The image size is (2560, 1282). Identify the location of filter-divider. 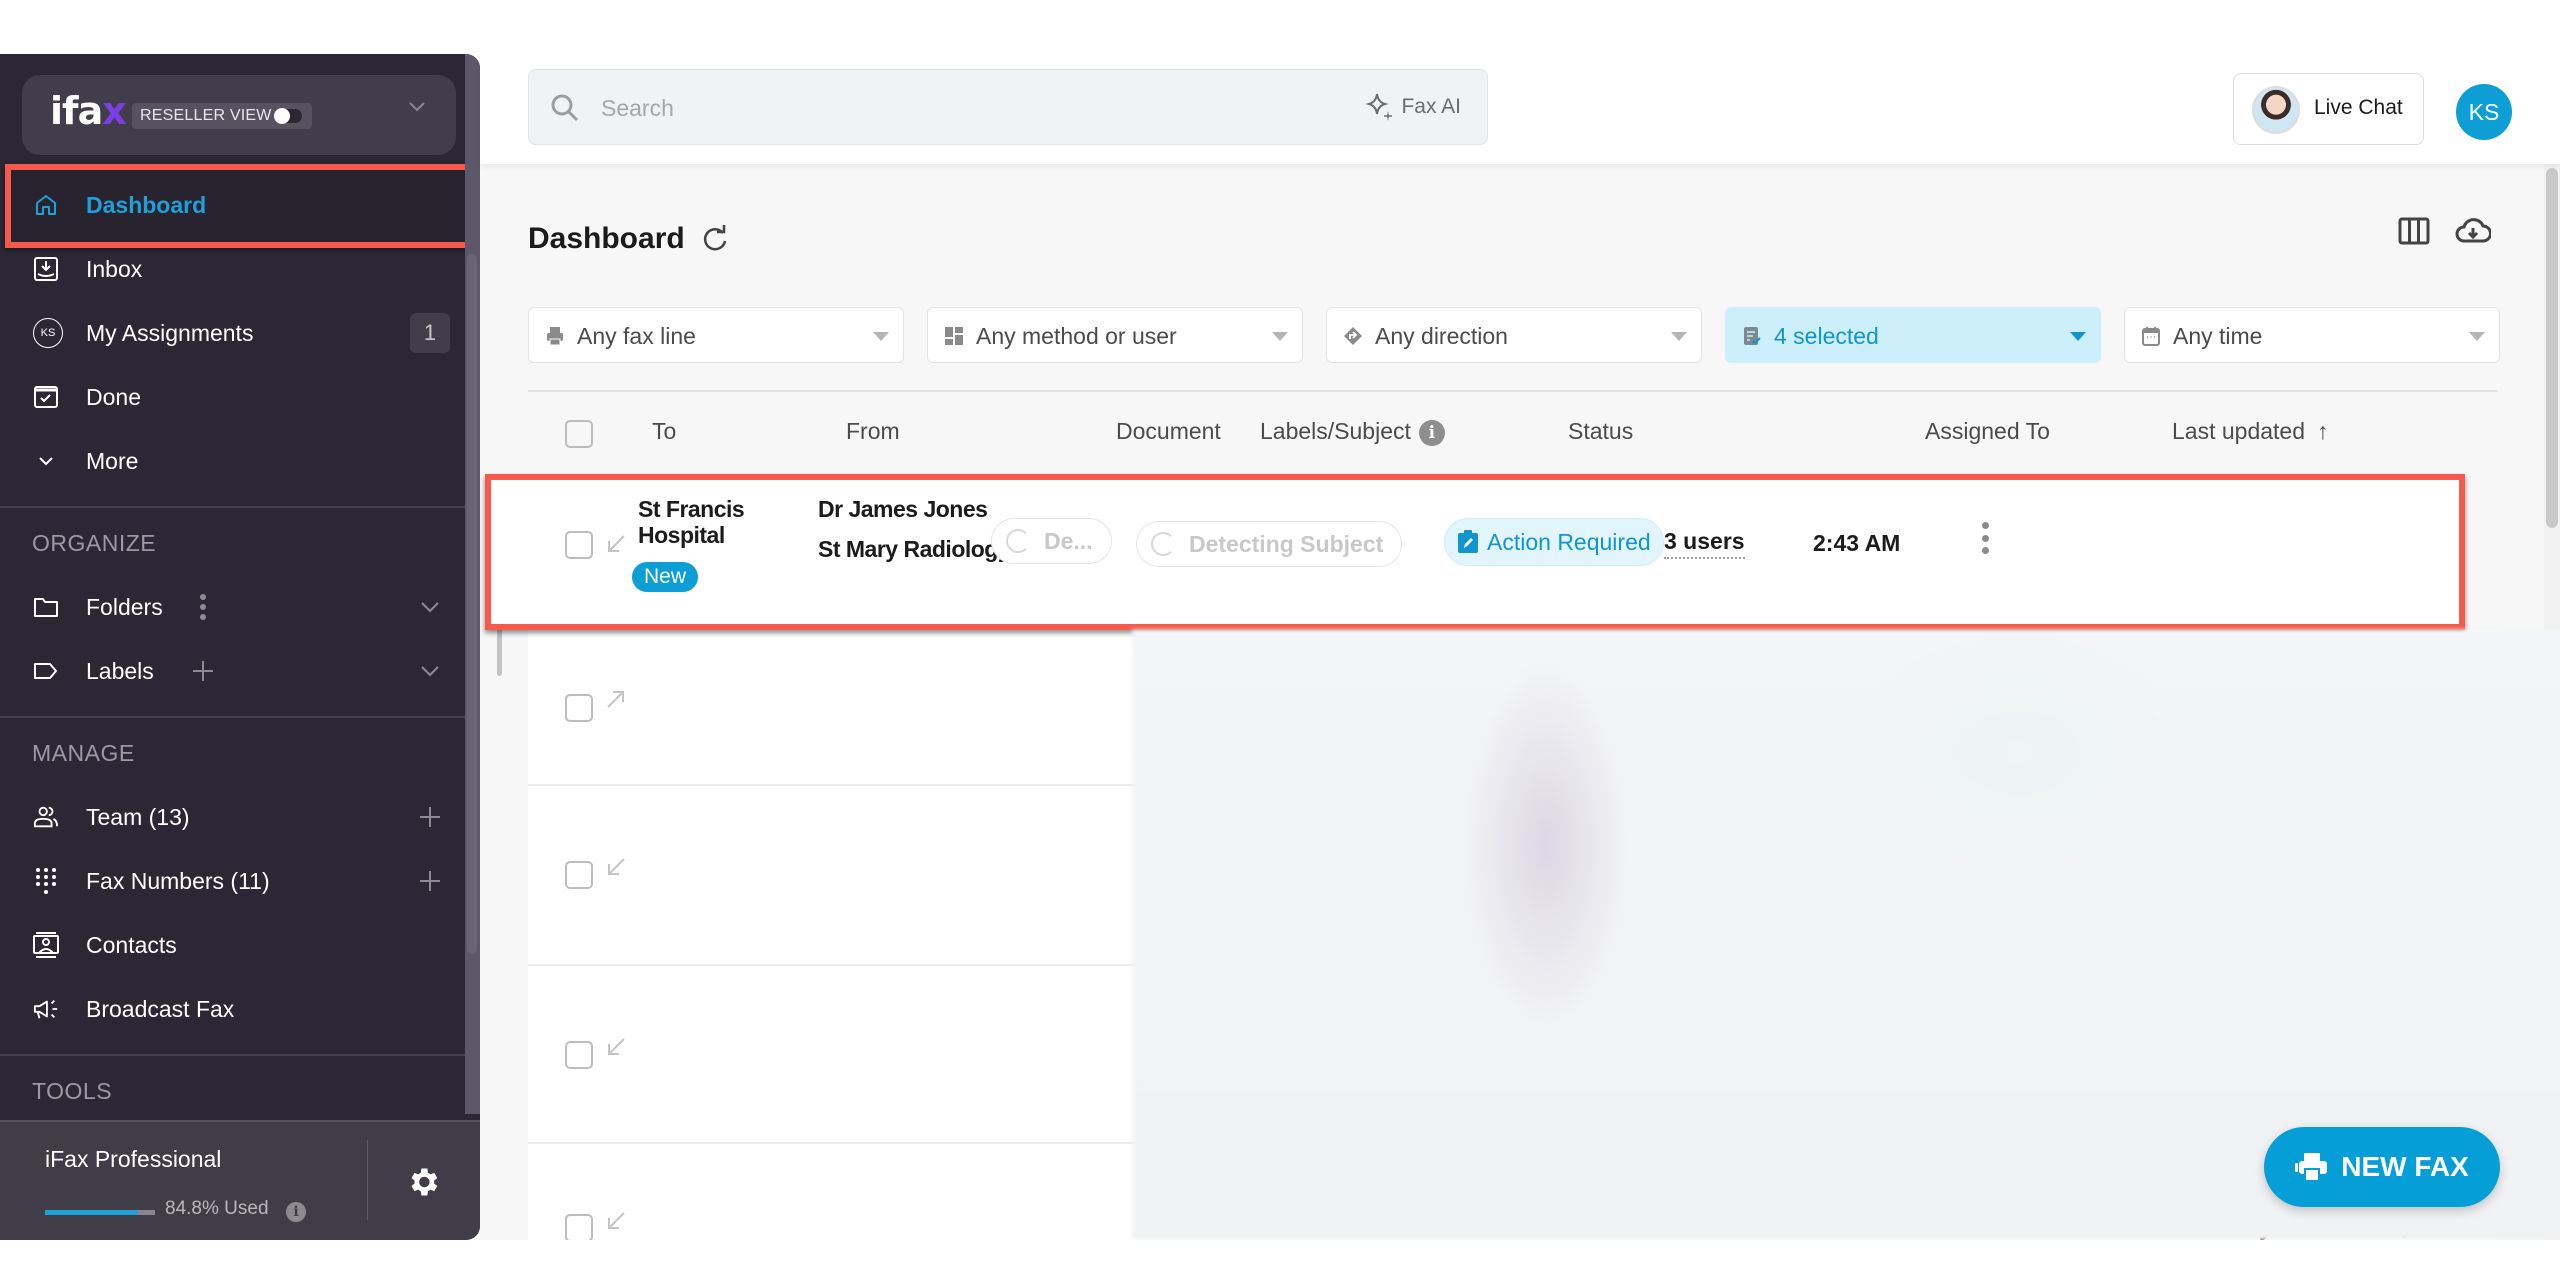
(1513, 391).